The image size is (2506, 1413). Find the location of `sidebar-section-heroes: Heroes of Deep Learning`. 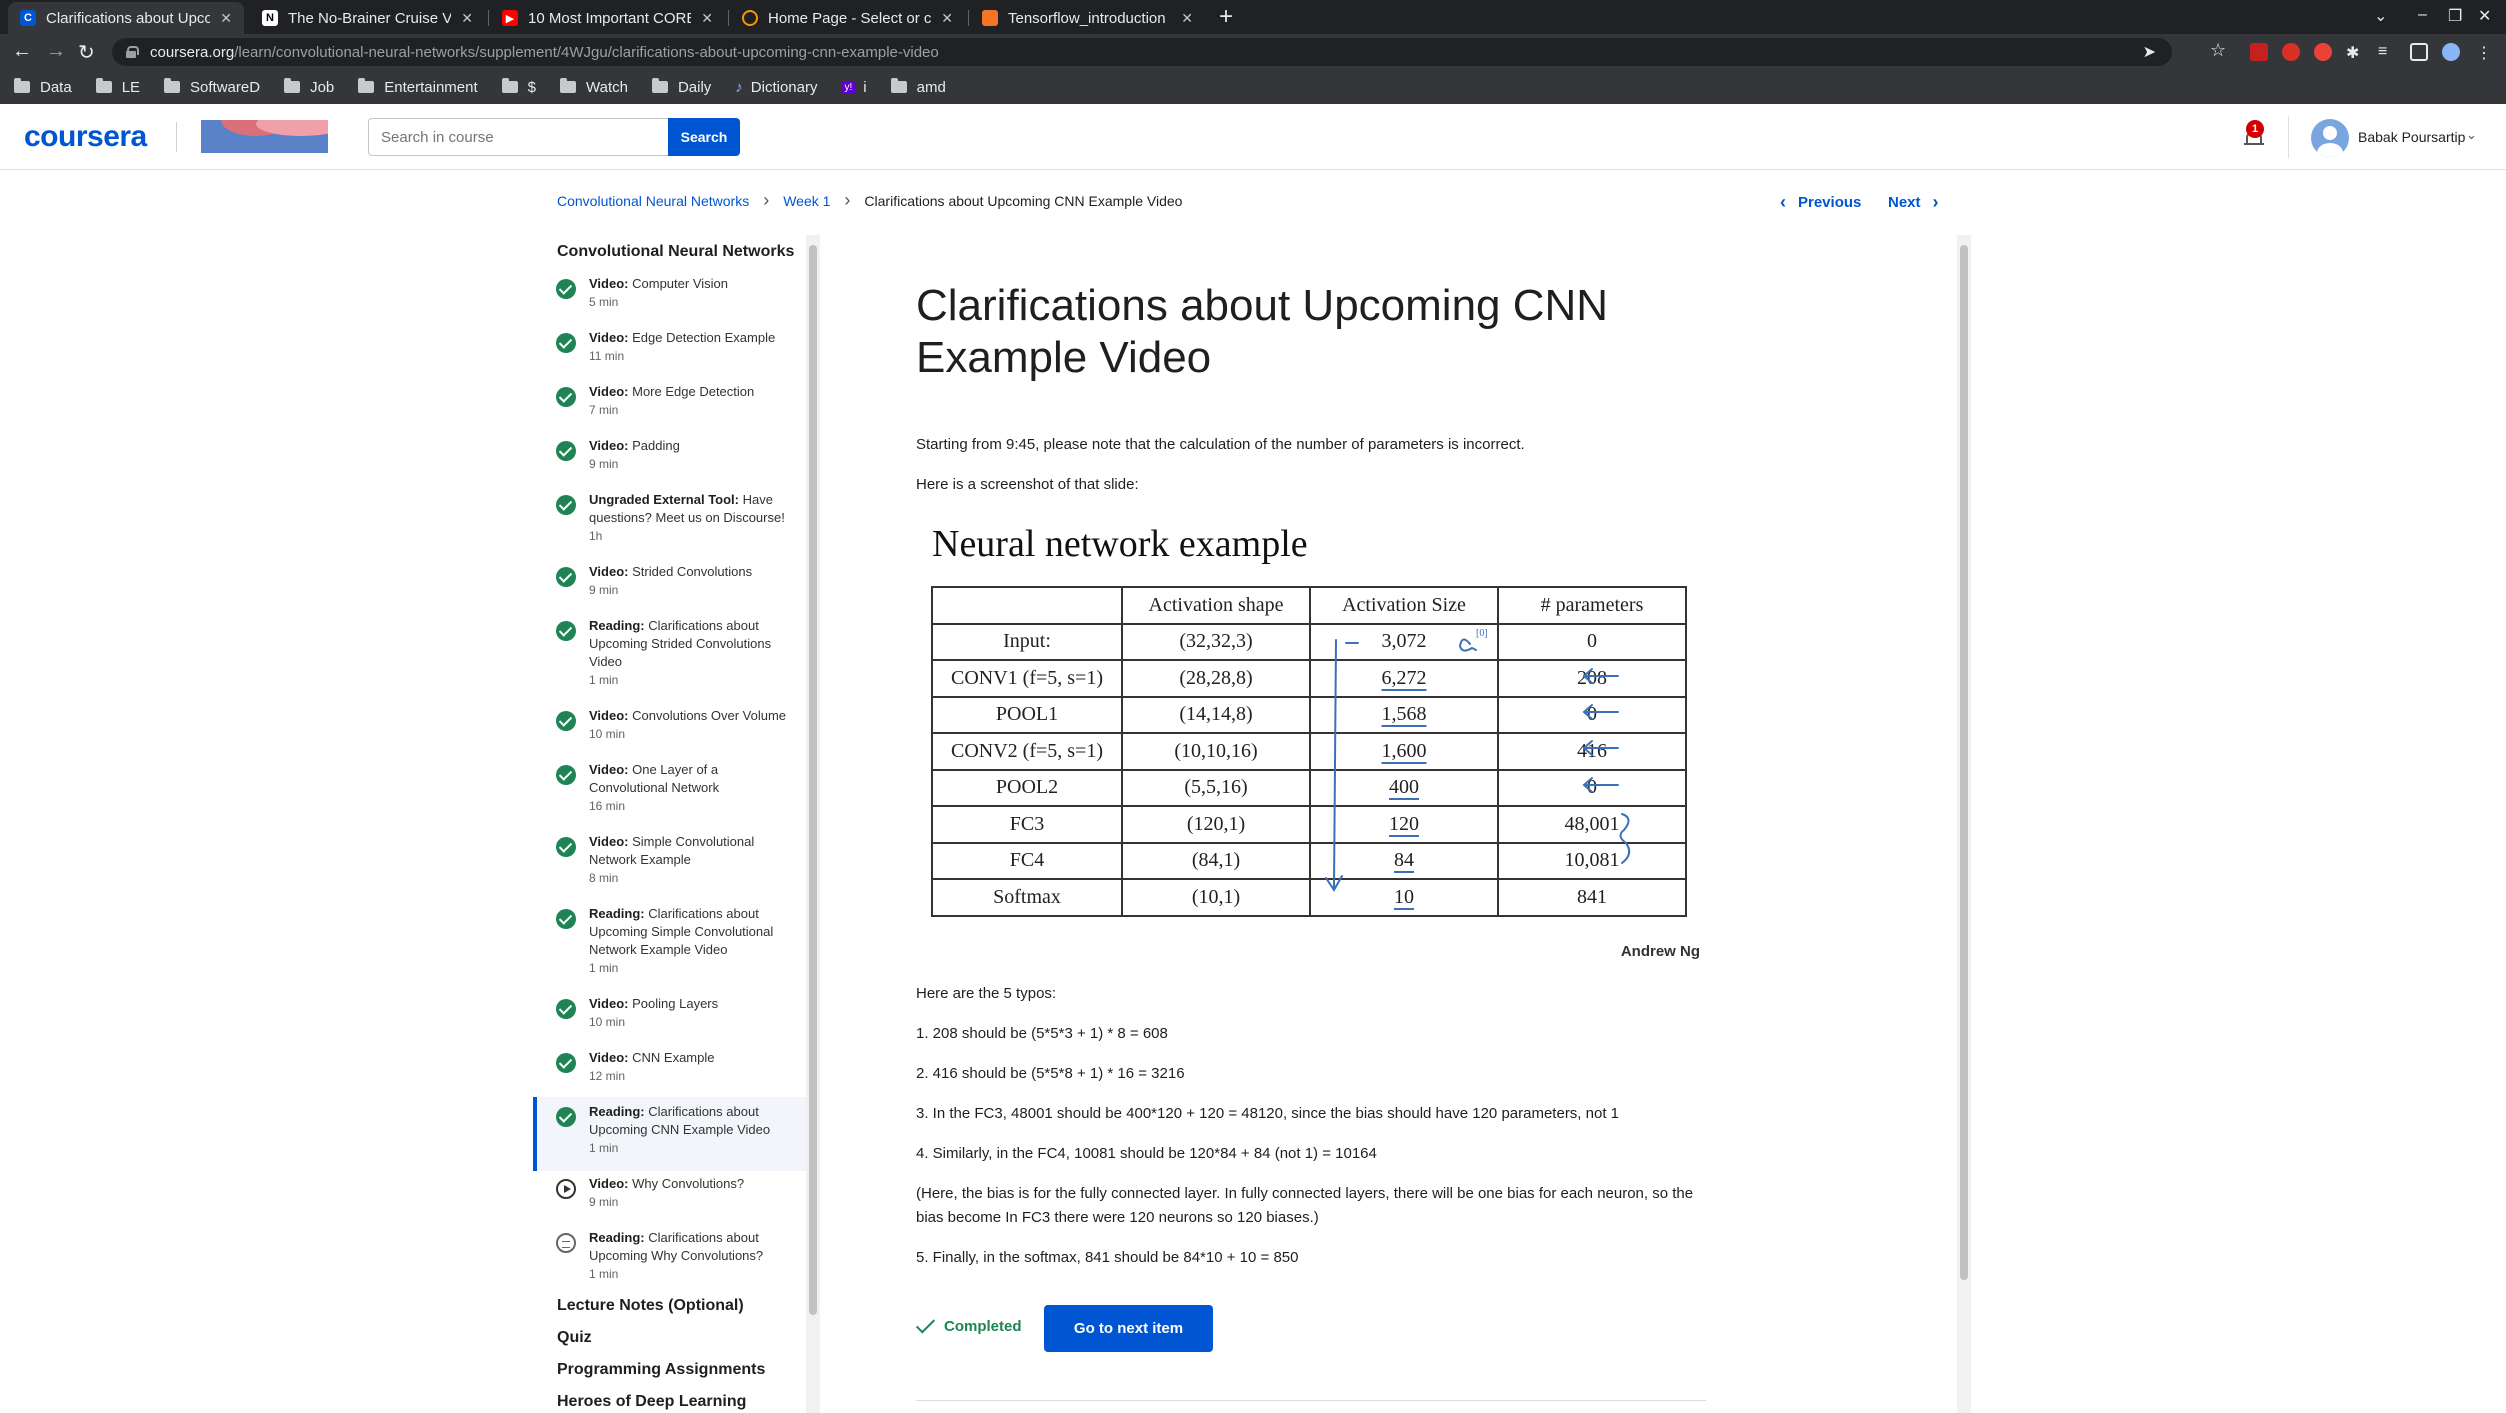

sidebar-section-heroes: Heroes of Deep Learning is located at coordinates (651, 1402).